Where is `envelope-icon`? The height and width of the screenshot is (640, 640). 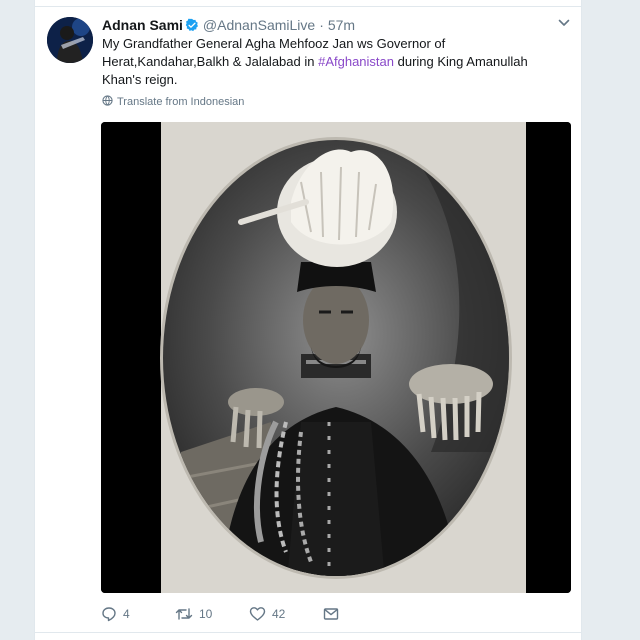 envelope-icon is located at coordinates (331, 614).